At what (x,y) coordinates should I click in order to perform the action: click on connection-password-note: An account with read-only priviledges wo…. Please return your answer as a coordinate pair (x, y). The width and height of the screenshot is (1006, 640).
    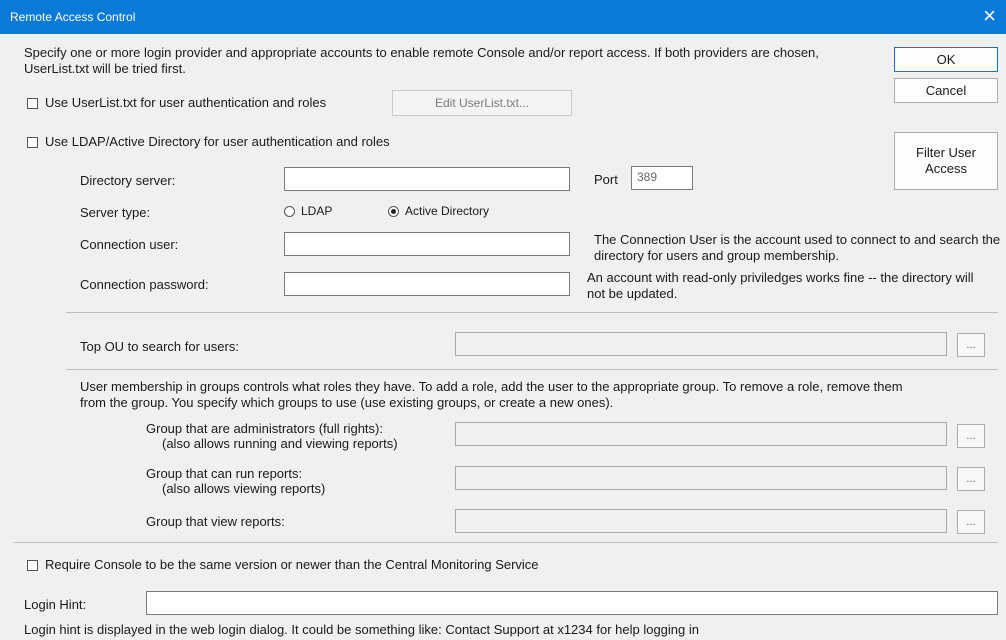
    Looking at the image, I should click on (780, 285).